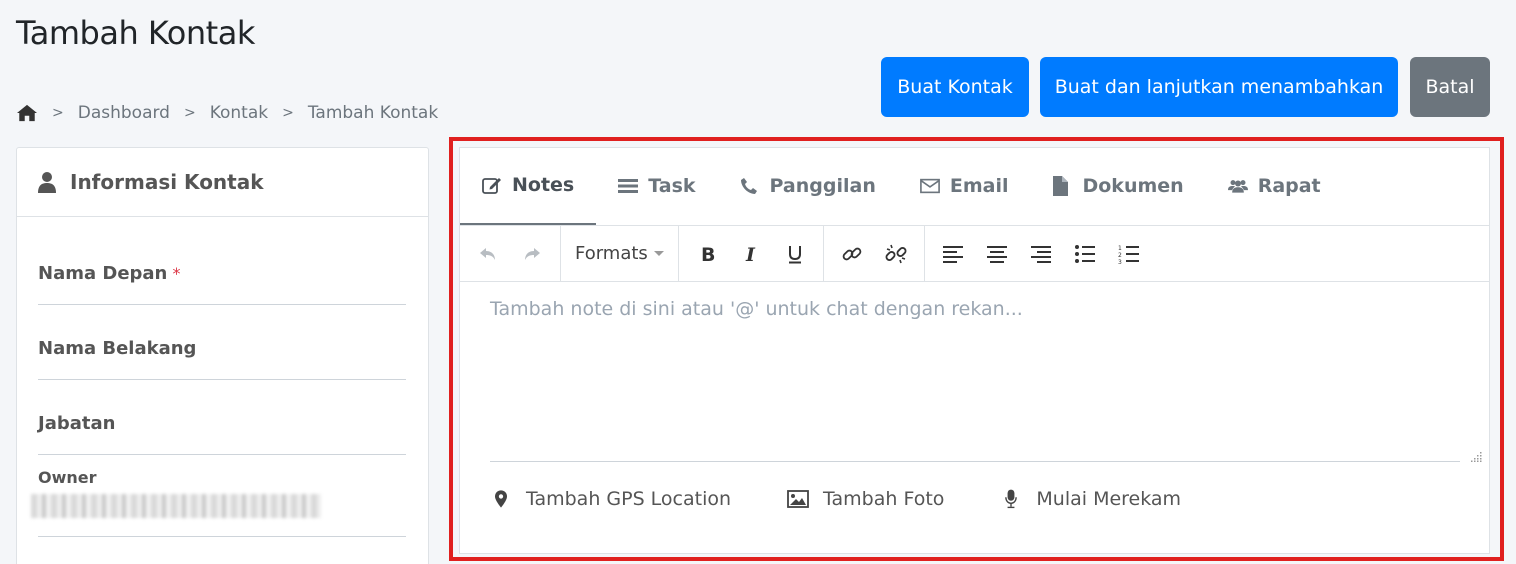 The width and height of the screenshot is (1516, 564). I want to click on add-gps-location-button: Tambah GPS Location, so click(610, 499).